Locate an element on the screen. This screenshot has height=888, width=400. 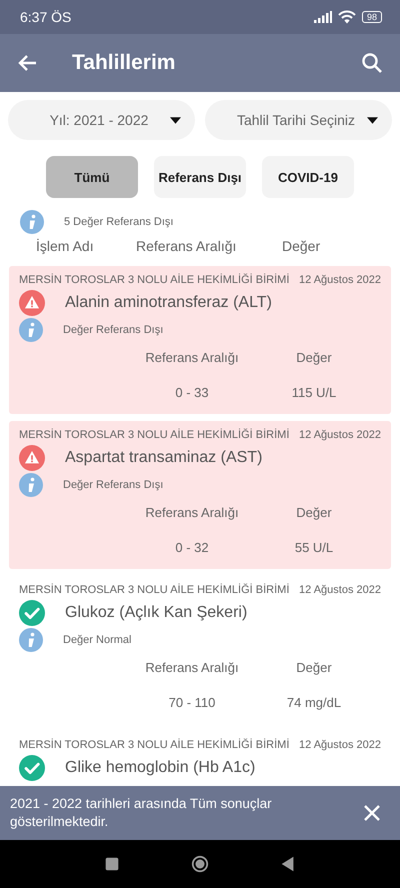
filter-tab: COVID-19 is located at coordinates (308, 177).